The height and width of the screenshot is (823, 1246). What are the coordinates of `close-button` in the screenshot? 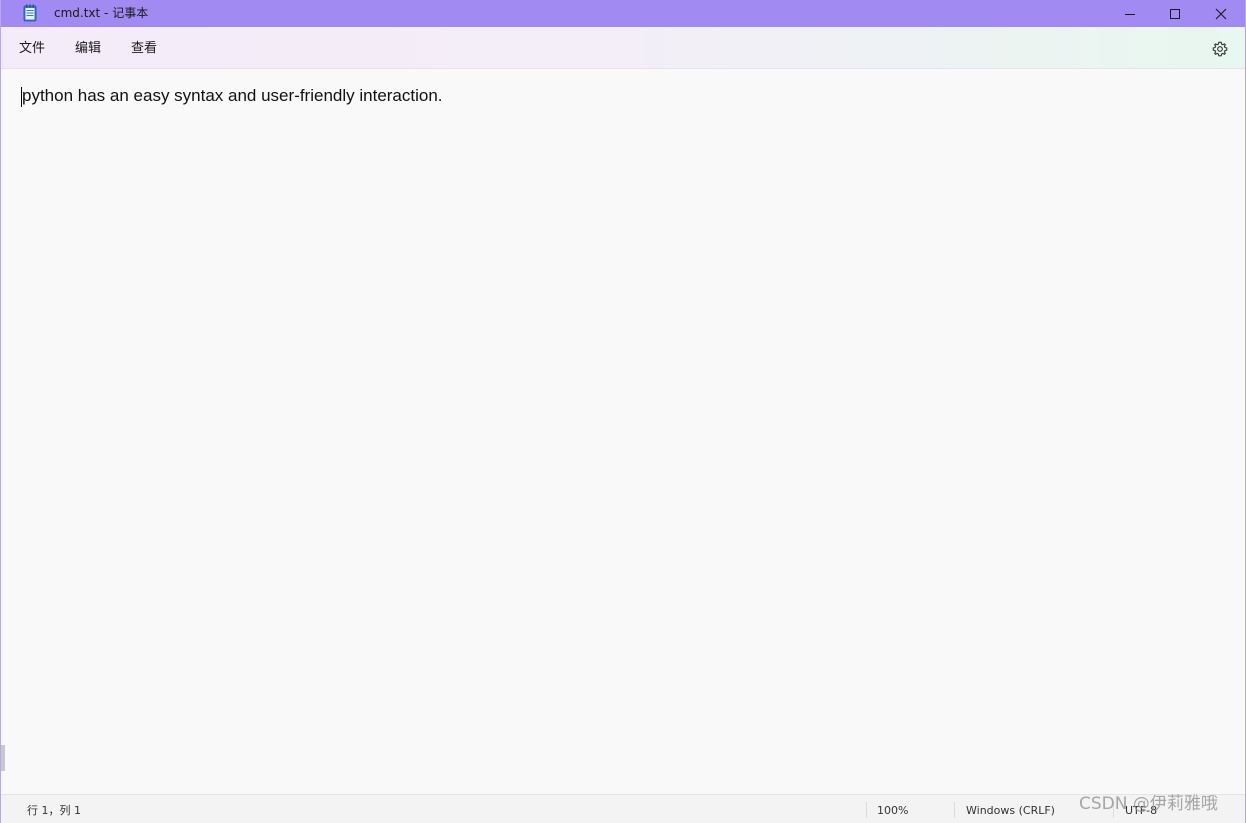 It's located at (1221, 13).